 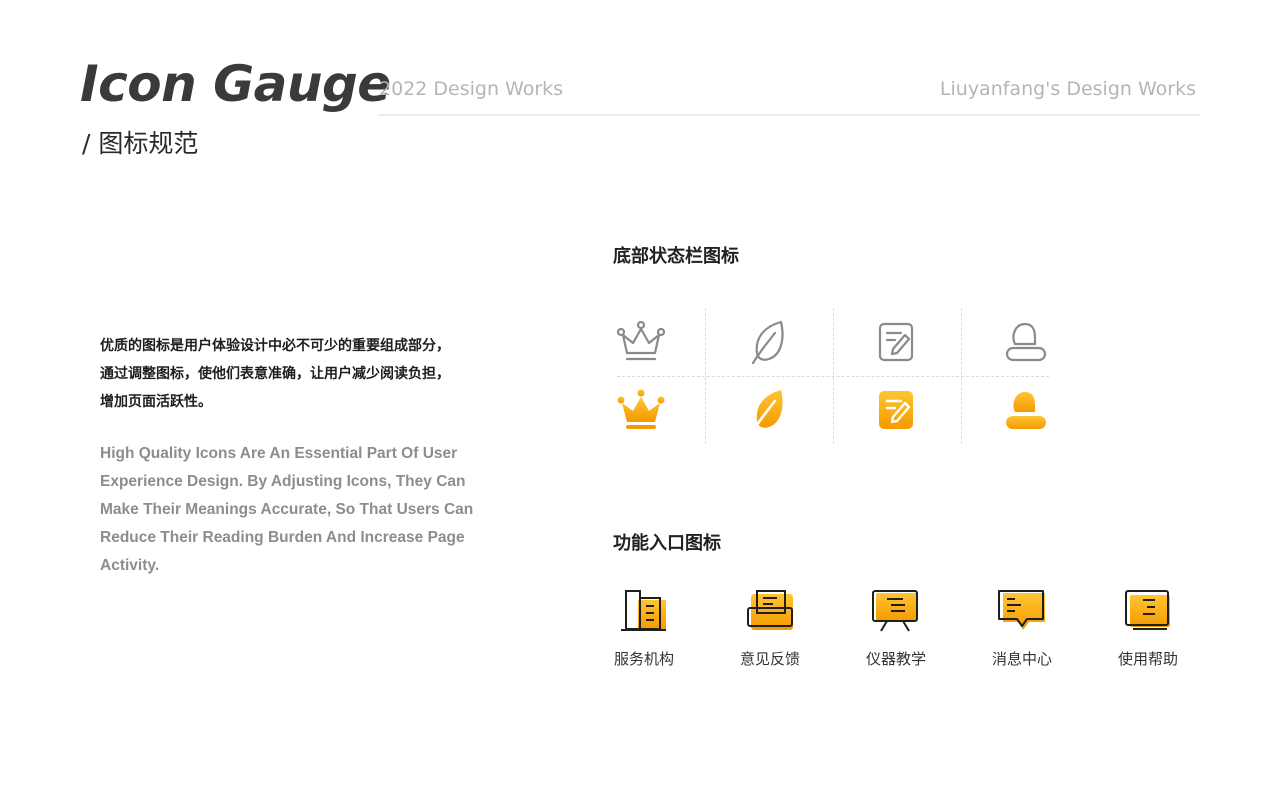 What do you see at coordinates (643, 610) in the screenshot?
I see `building-icon` at bounding box center [643, 610].